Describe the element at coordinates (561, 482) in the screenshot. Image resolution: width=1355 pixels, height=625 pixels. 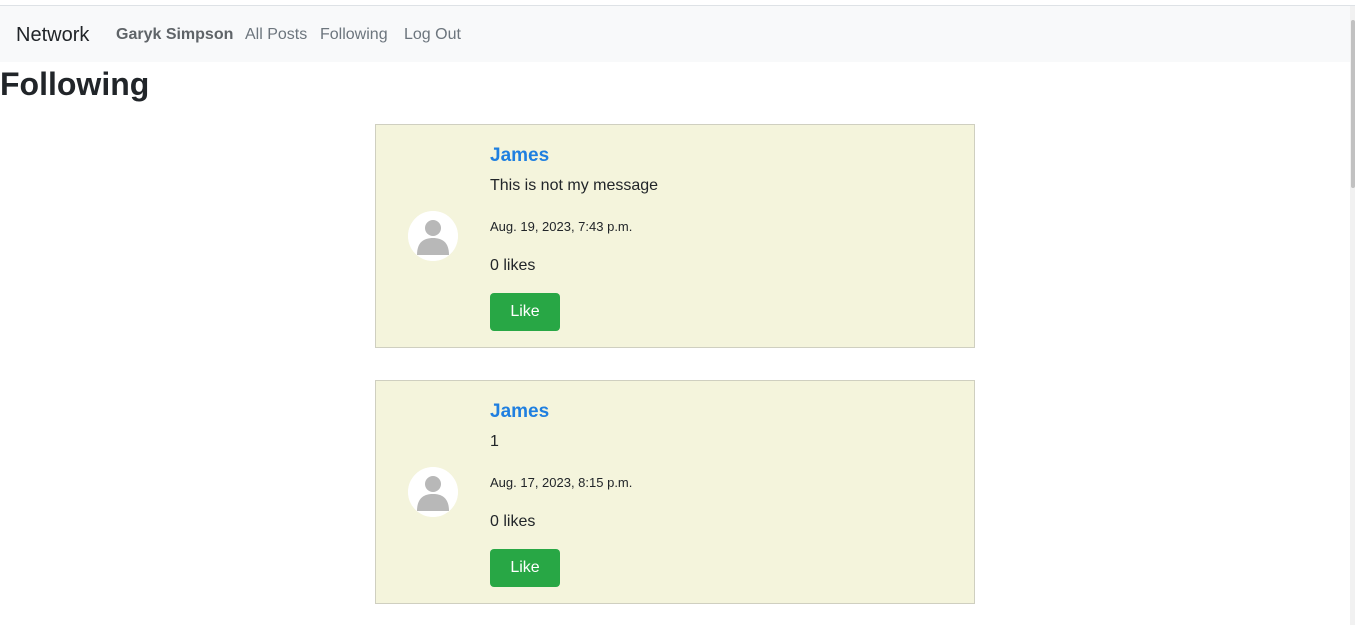
I see `post-timestamp: Aug. 17, 2023, 8:15 p.m.` at that location.